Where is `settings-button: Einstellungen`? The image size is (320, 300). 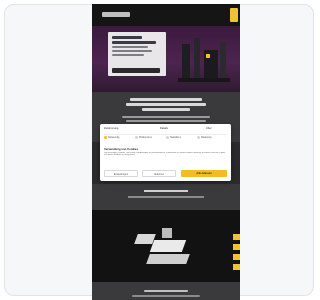
settings-button: Einstellungen is located at coordinates (121, 173).